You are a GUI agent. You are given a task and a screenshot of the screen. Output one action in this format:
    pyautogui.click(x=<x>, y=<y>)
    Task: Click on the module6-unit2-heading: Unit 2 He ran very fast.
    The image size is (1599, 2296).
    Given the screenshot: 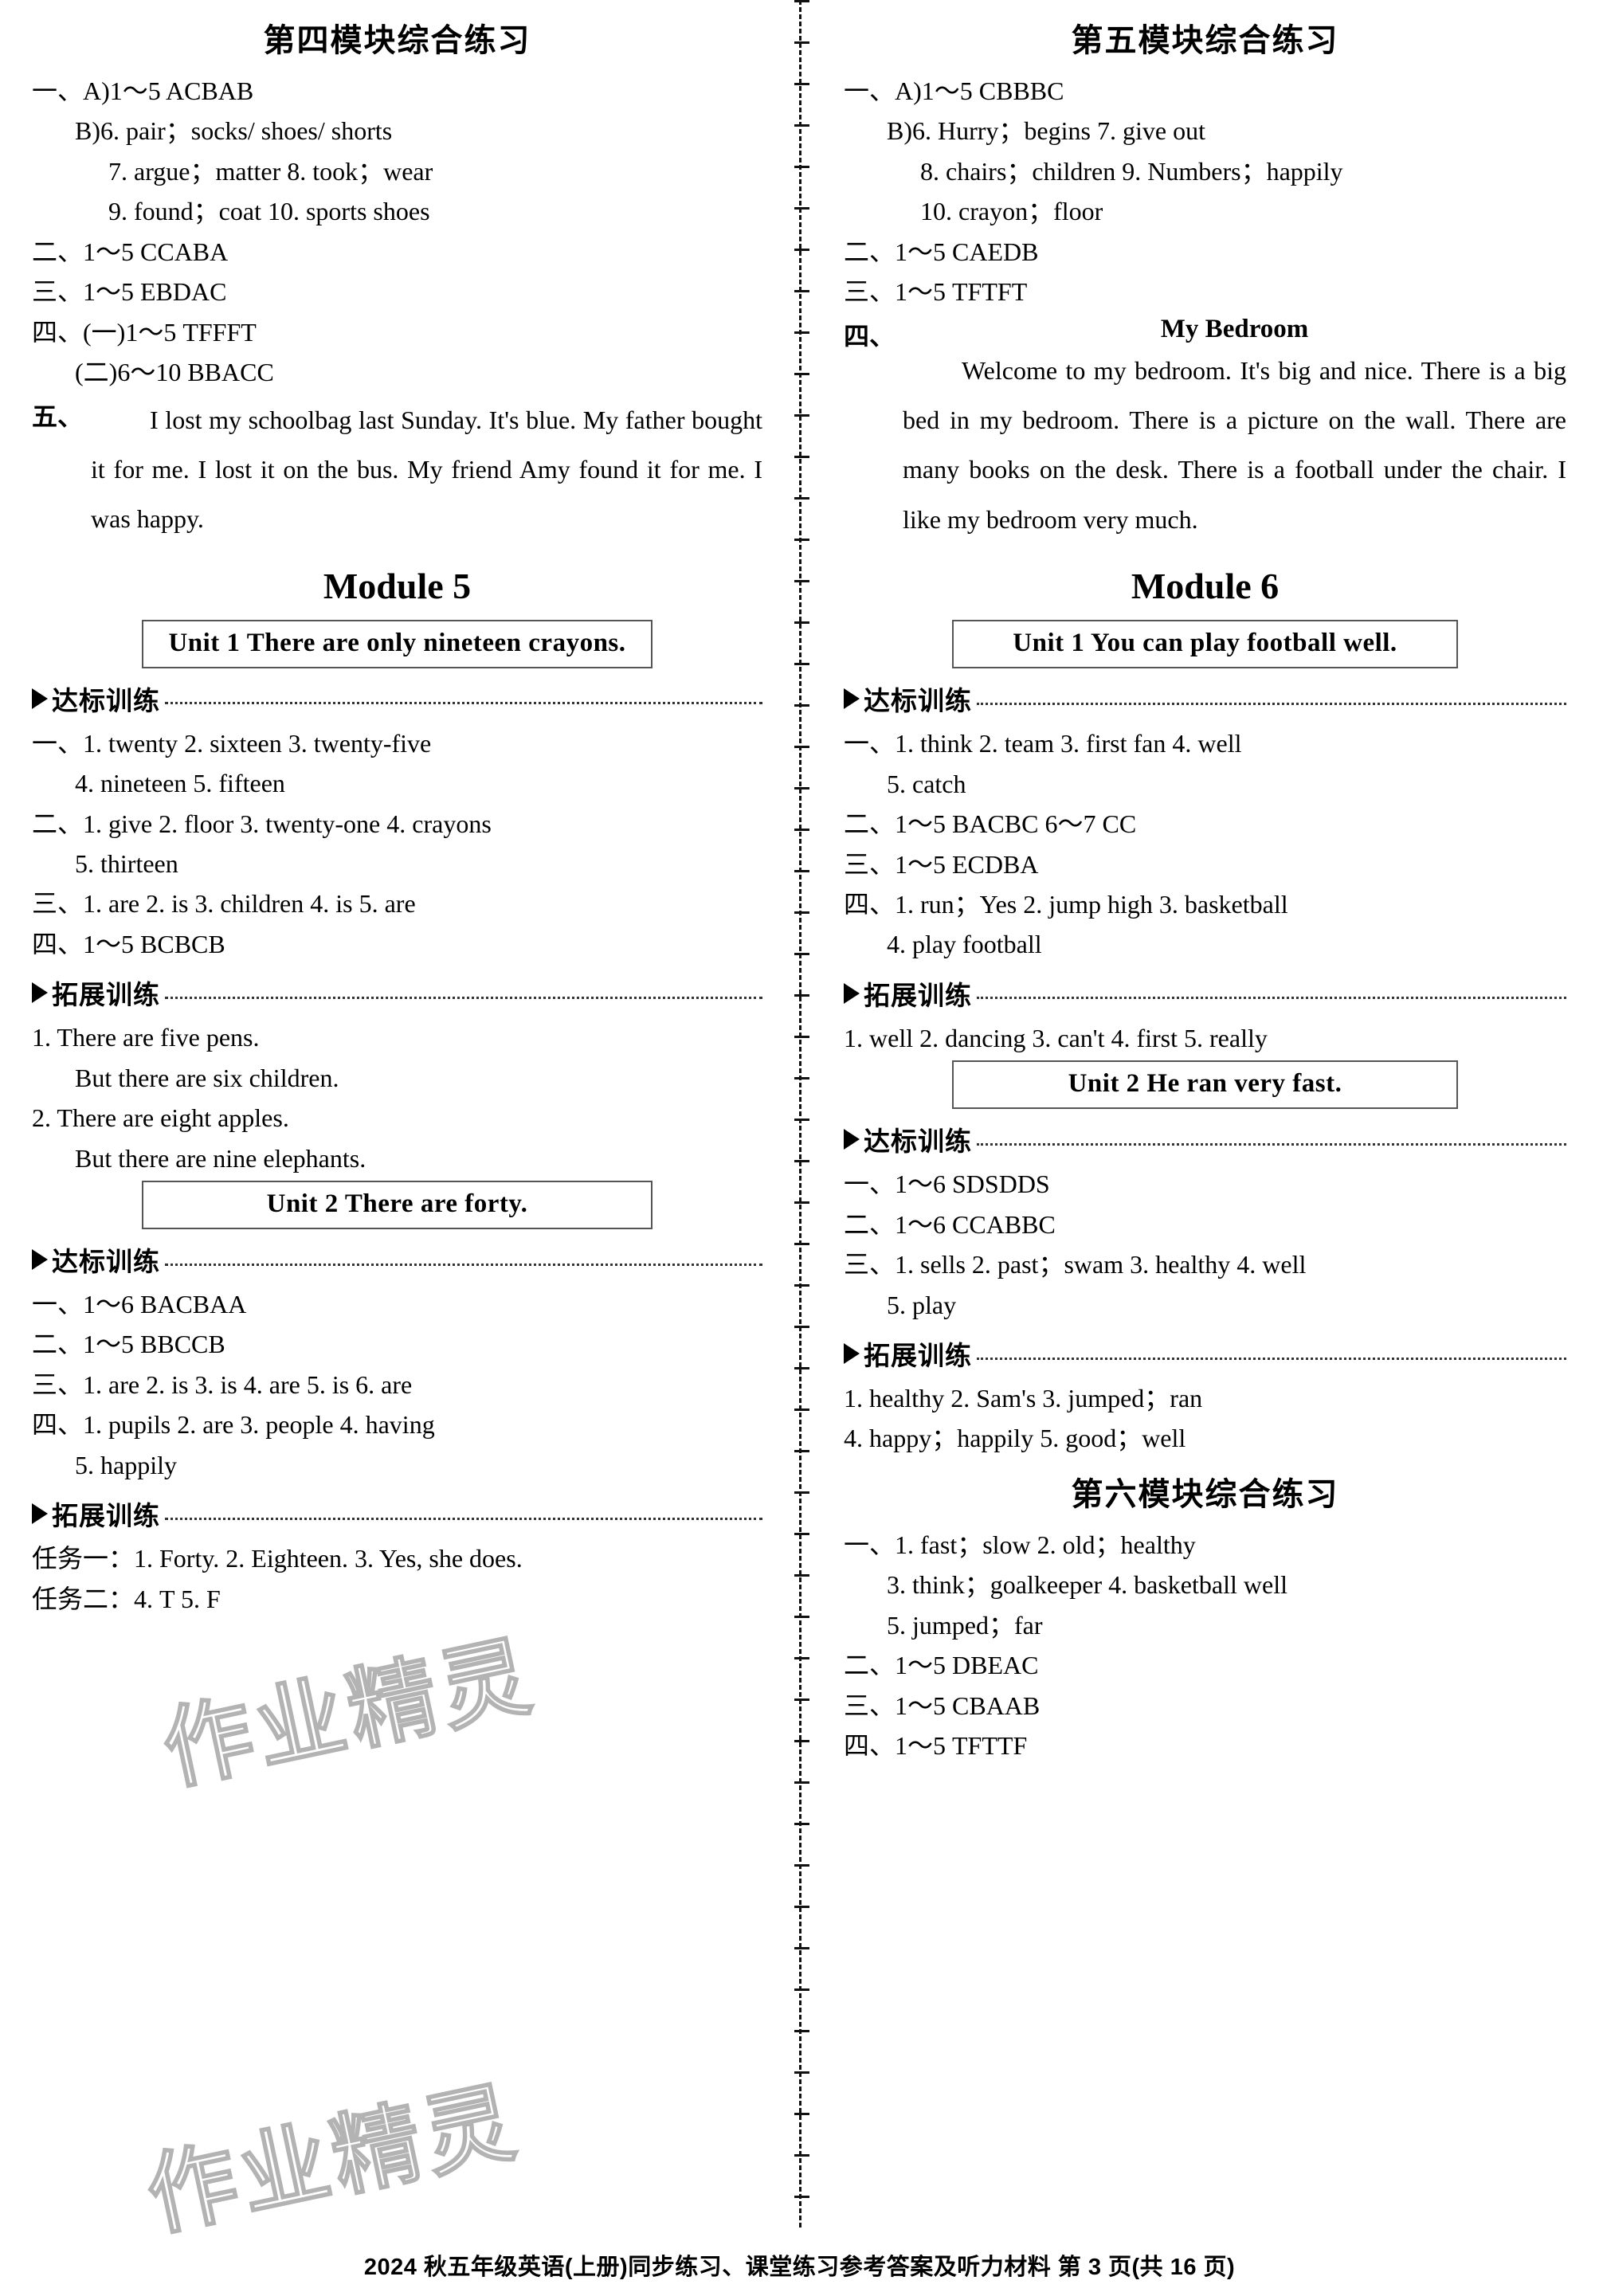 What is the action you would take?
    pyautogui.click(x=1205, y=1085)
    